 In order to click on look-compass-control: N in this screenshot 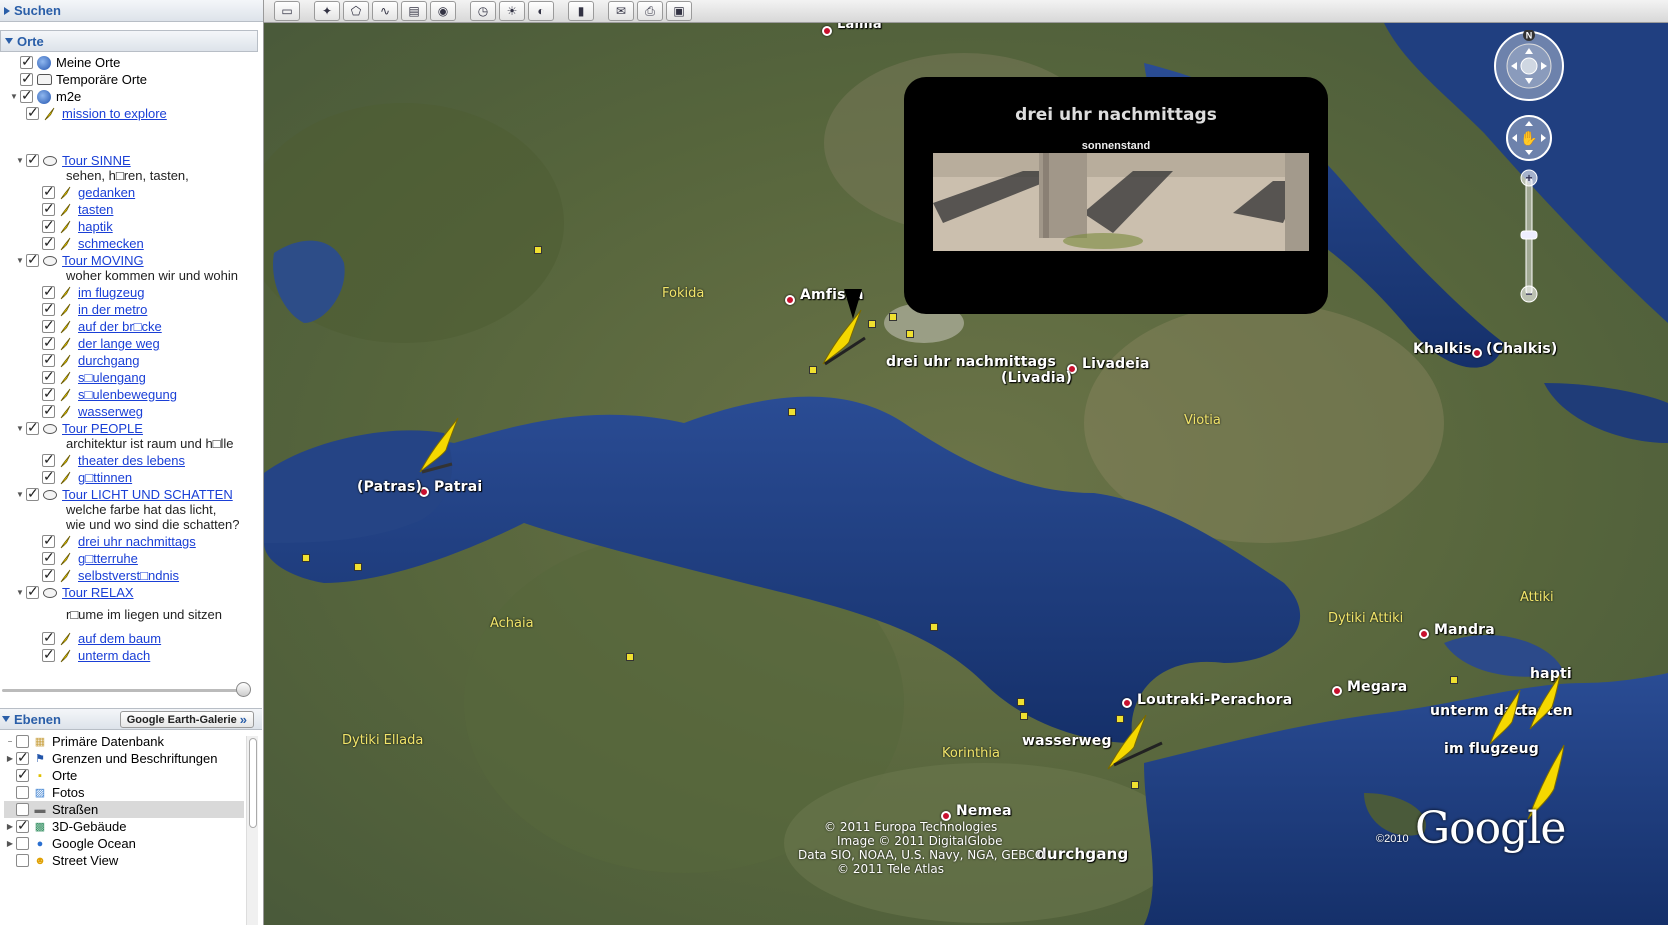, I will do `click(1529, 66)`.